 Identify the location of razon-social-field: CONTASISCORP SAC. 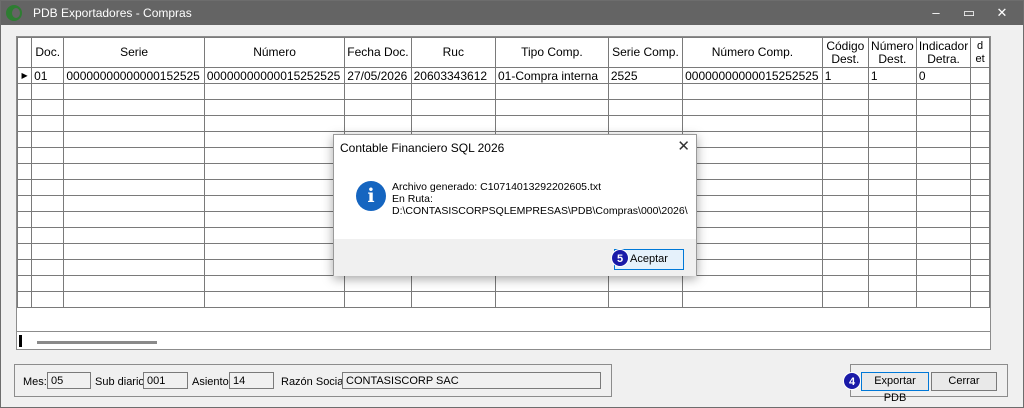
(471, 380).